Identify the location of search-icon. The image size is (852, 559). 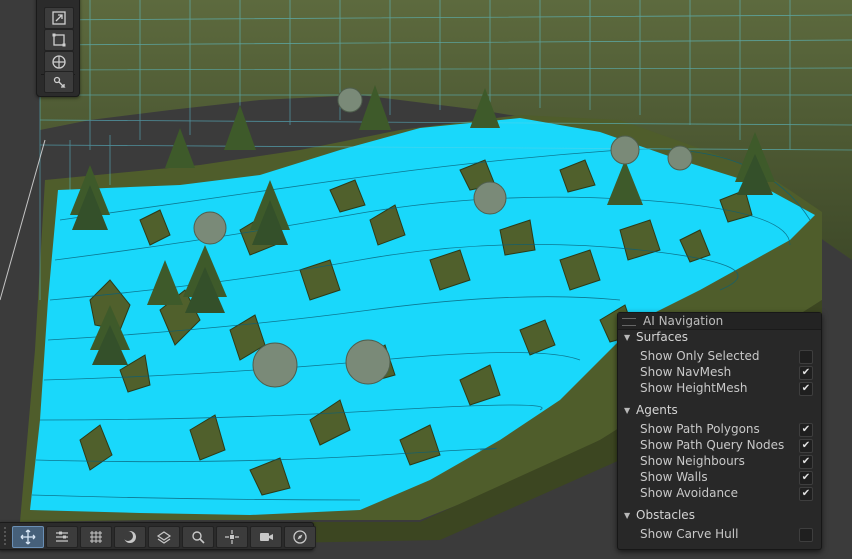
(198, 537).